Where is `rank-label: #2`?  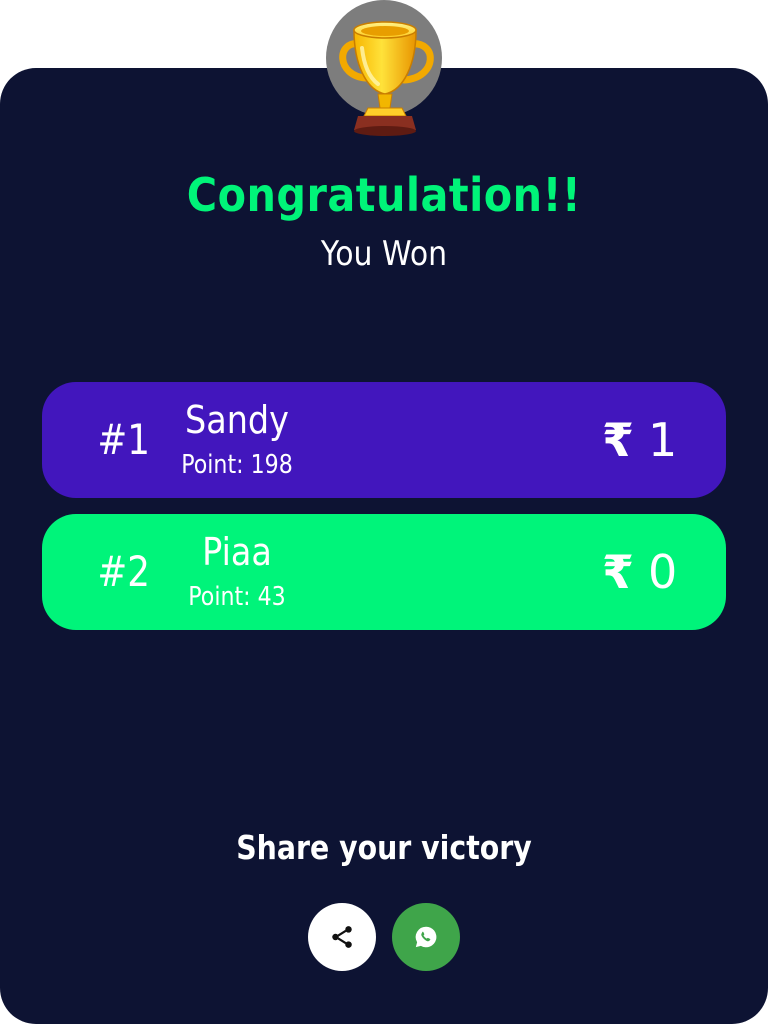
rank-label: #2 is located at coordinates (123, 571).